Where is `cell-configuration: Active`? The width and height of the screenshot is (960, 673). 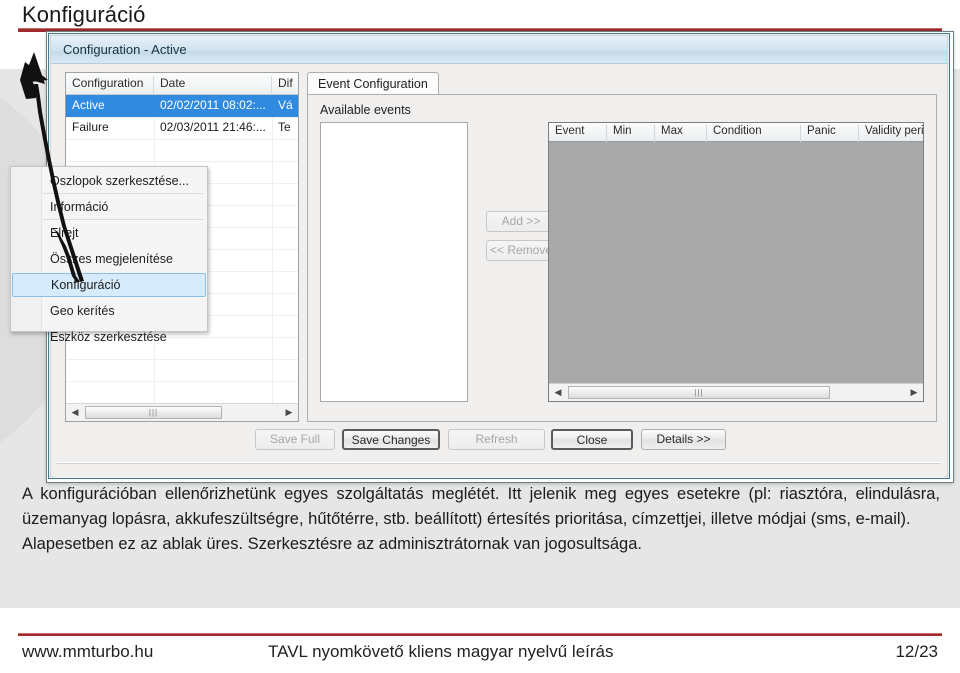
cell-configuration: Active is located at coordinates (88, 105).